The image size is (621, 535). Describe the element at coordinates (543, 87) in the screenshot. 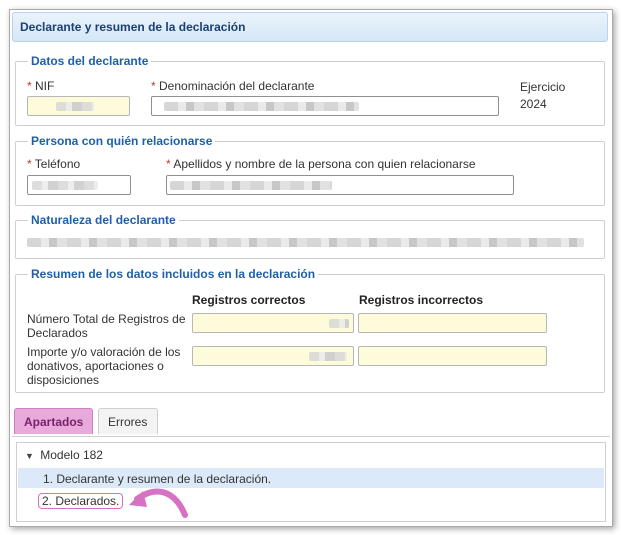

I see `ejercicio-label: Ejercicio` at that location.